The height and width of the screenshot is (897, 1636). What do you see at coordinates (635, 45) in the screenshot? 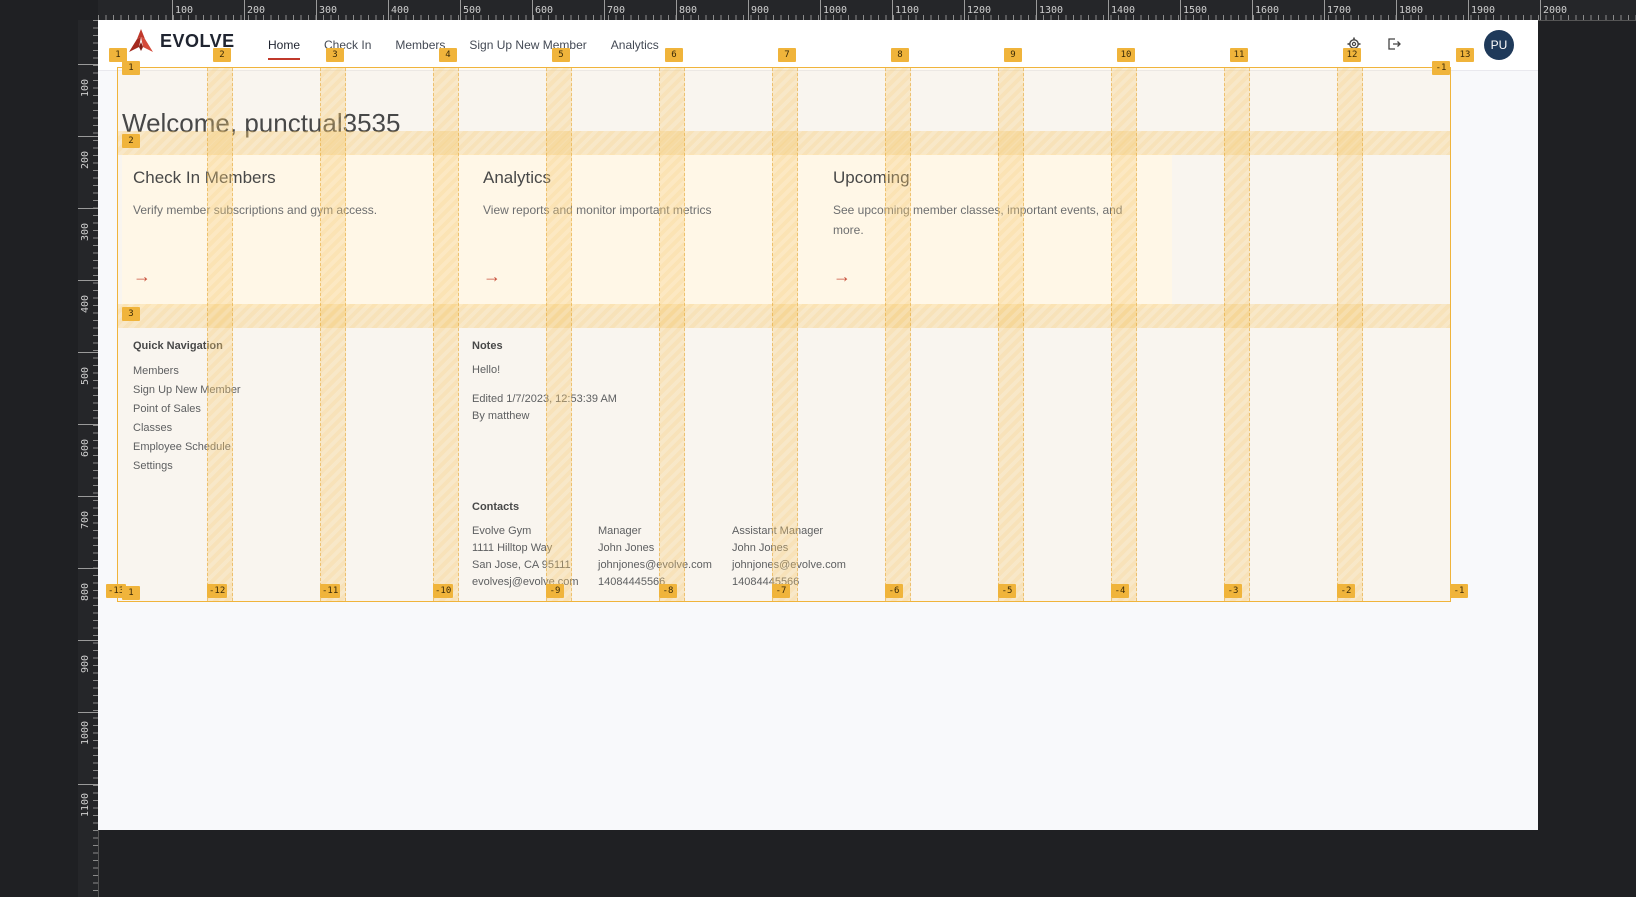
I see `nav-link-analytics: Analytics` at bounding box center [635, 45].